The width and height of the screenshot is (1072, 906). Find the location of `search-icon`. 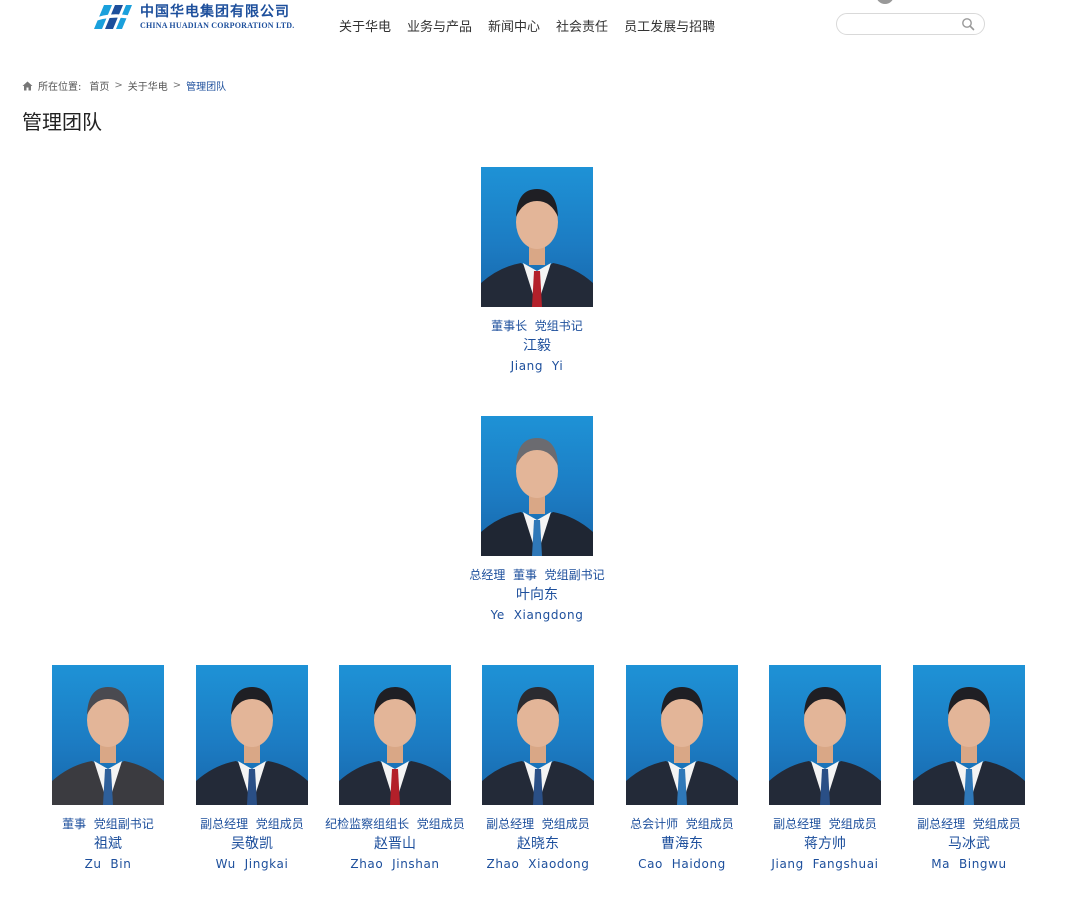

search-icon is located at coordinates (968, 24).